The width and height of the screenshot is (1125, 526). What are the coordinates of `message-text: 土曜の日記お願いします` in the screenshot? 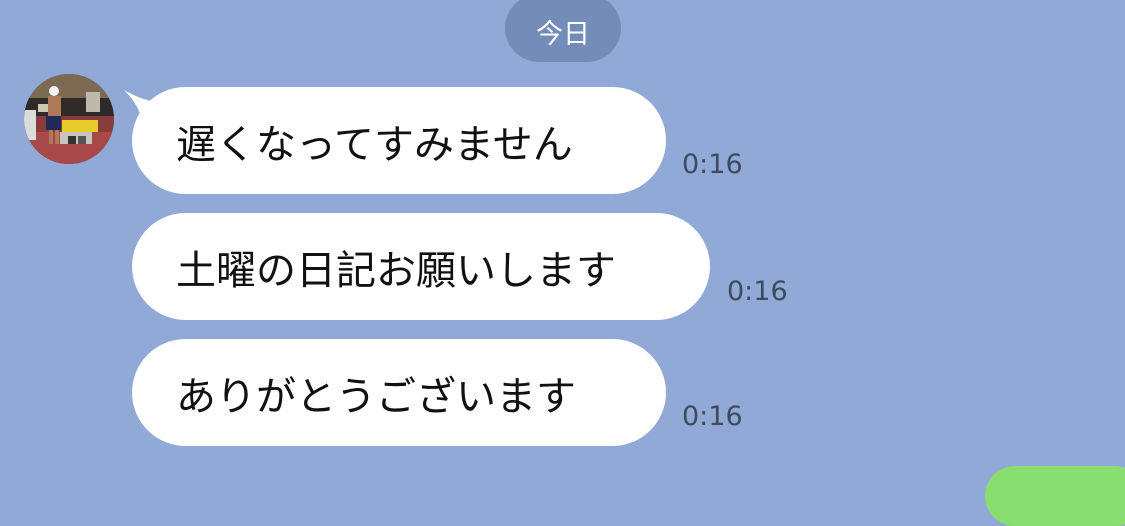 It's located at (396, 270).